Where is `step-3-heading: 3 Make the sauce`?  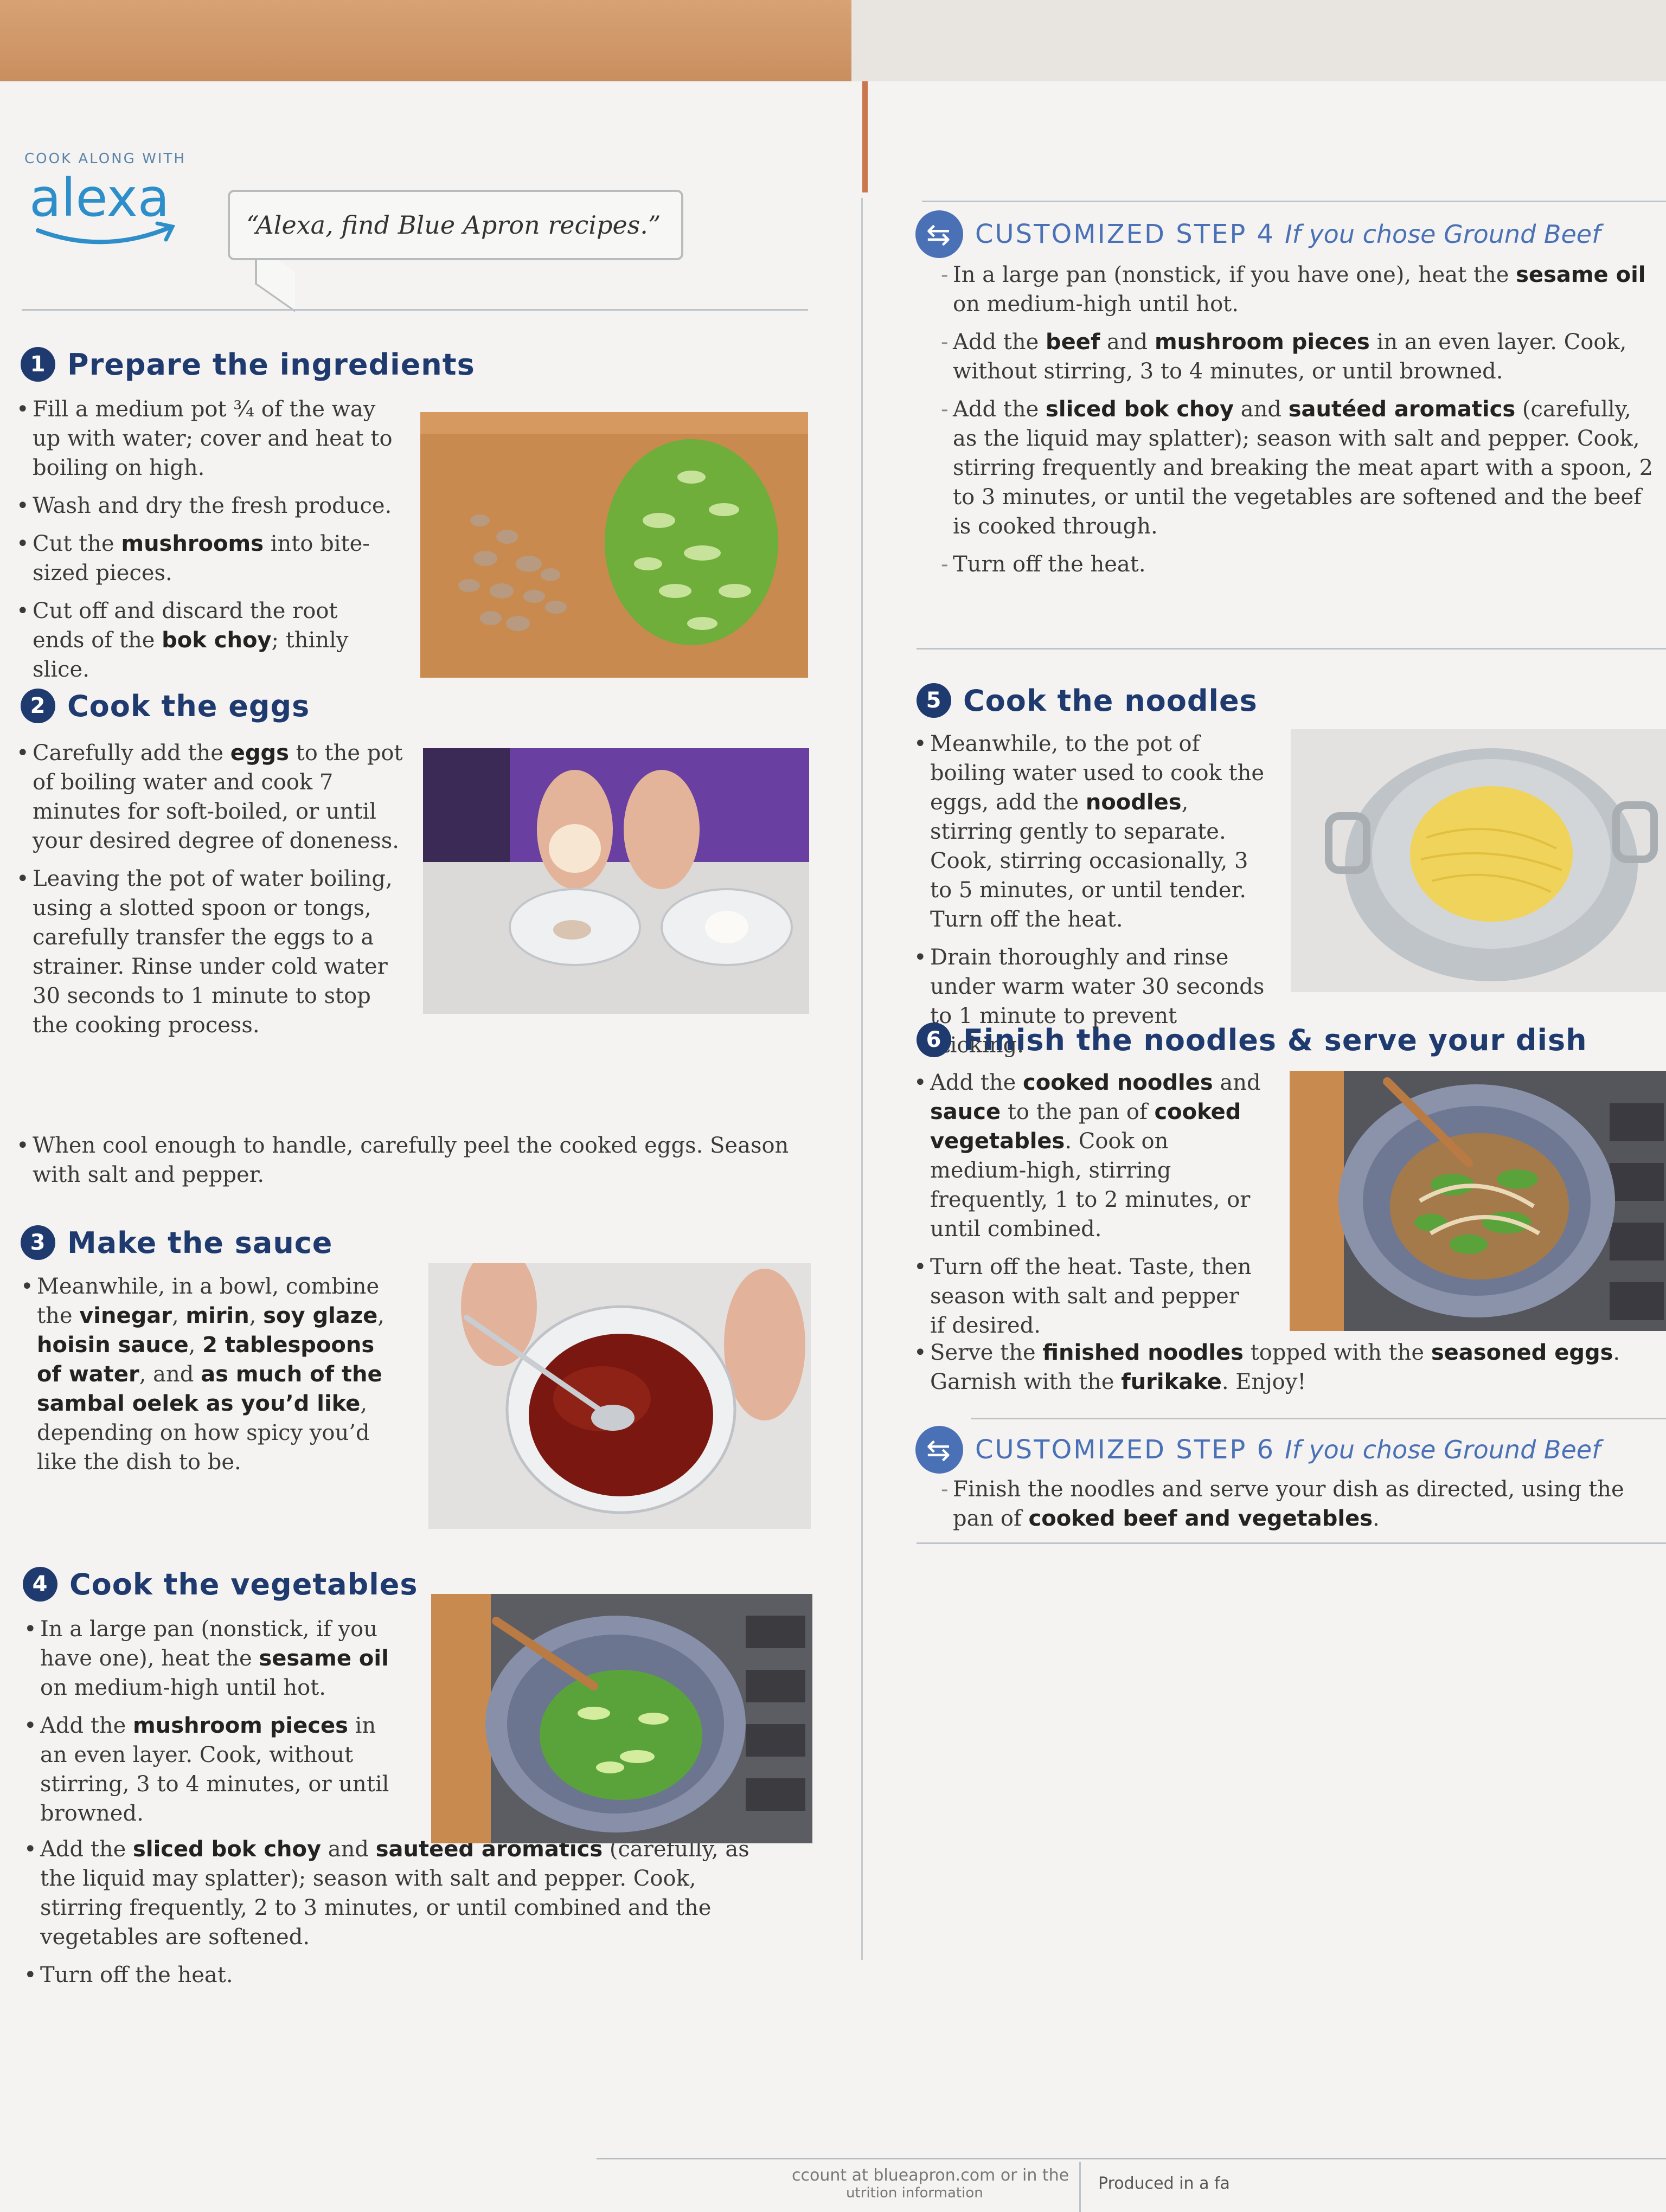
step-3-heading: 3 Make the sauce is located at coordinates (176, 1242).